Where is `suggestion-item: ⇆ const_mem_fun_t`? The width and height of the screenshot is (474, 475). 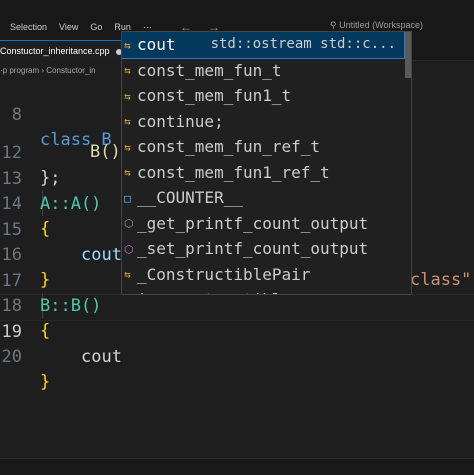 suggestion-item: ⇆ const_mem_fun_t is located at coordinates (263, 71).